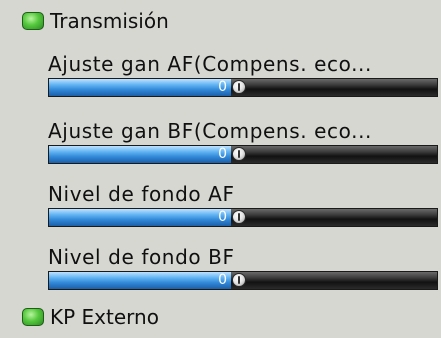 The height and width of the screenshot is (338, 441). I want to click on background-bf-slider: 0, so click(243, 280).